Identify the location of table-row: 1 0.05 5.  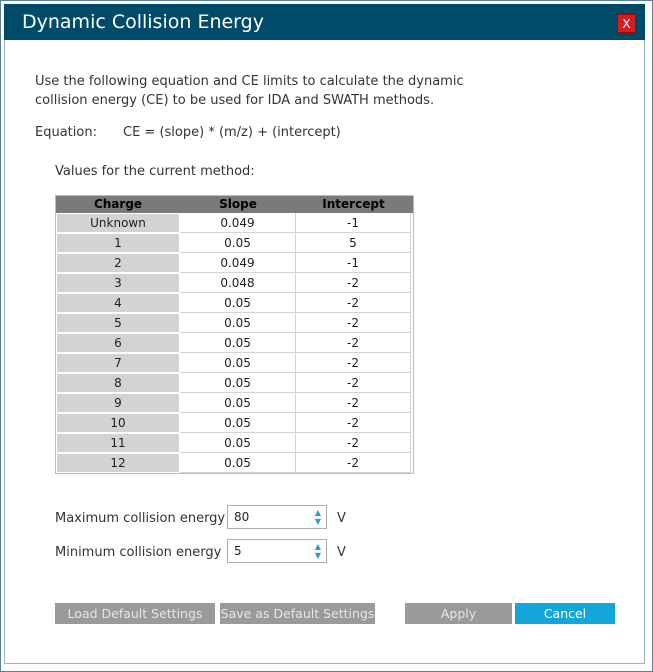
(234, 243).